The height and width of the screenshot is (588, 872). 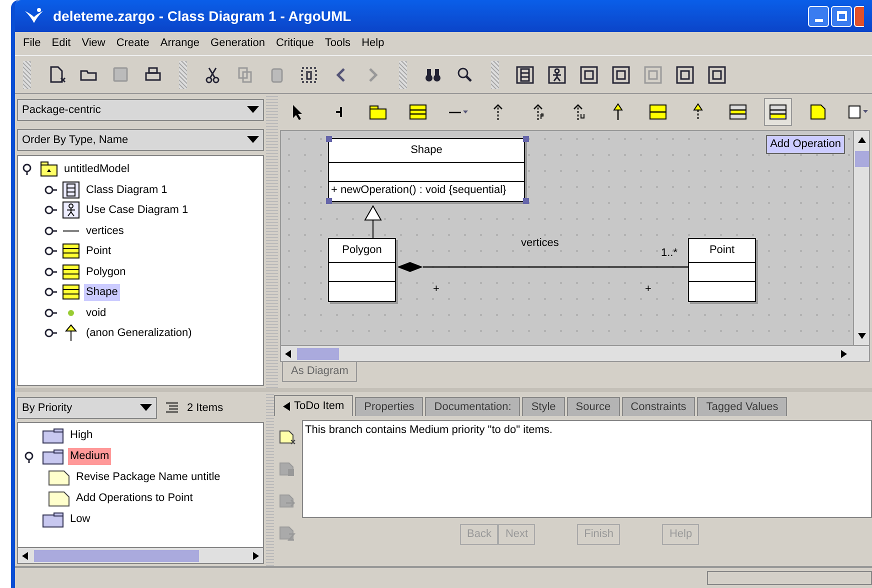 I want to click on association-name: vertices, so click(x=540, y=243).